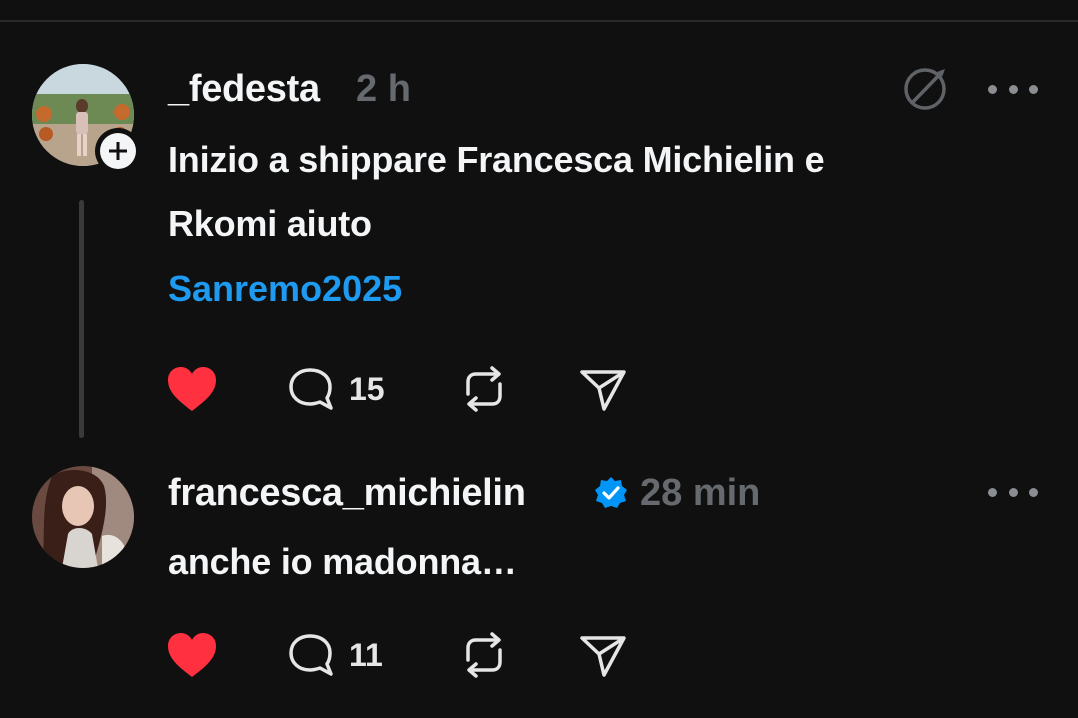  What do you see at coordinates (366, 655) in the screenshot?
I see `reply-count: 11` at bounding box center [366, 655].